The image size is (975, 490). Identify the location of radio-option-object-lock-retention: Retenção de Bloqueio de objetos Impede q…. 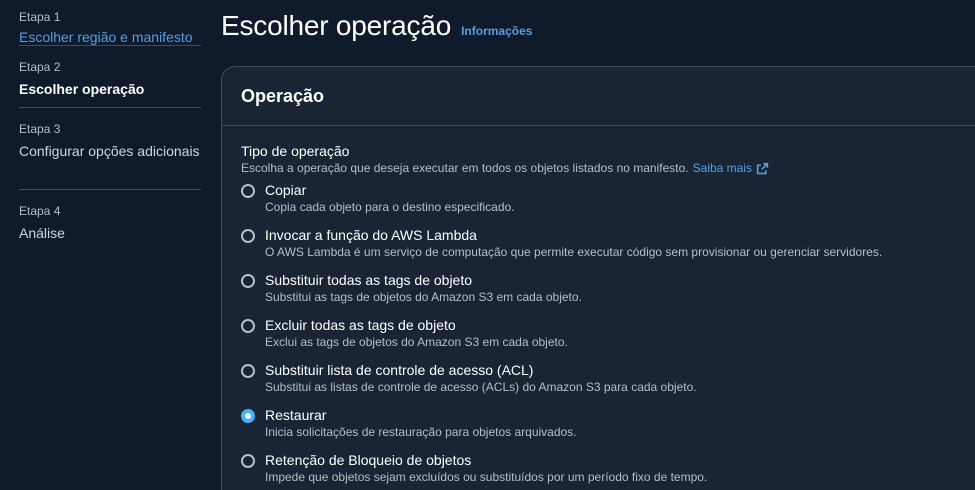
(608, 470).